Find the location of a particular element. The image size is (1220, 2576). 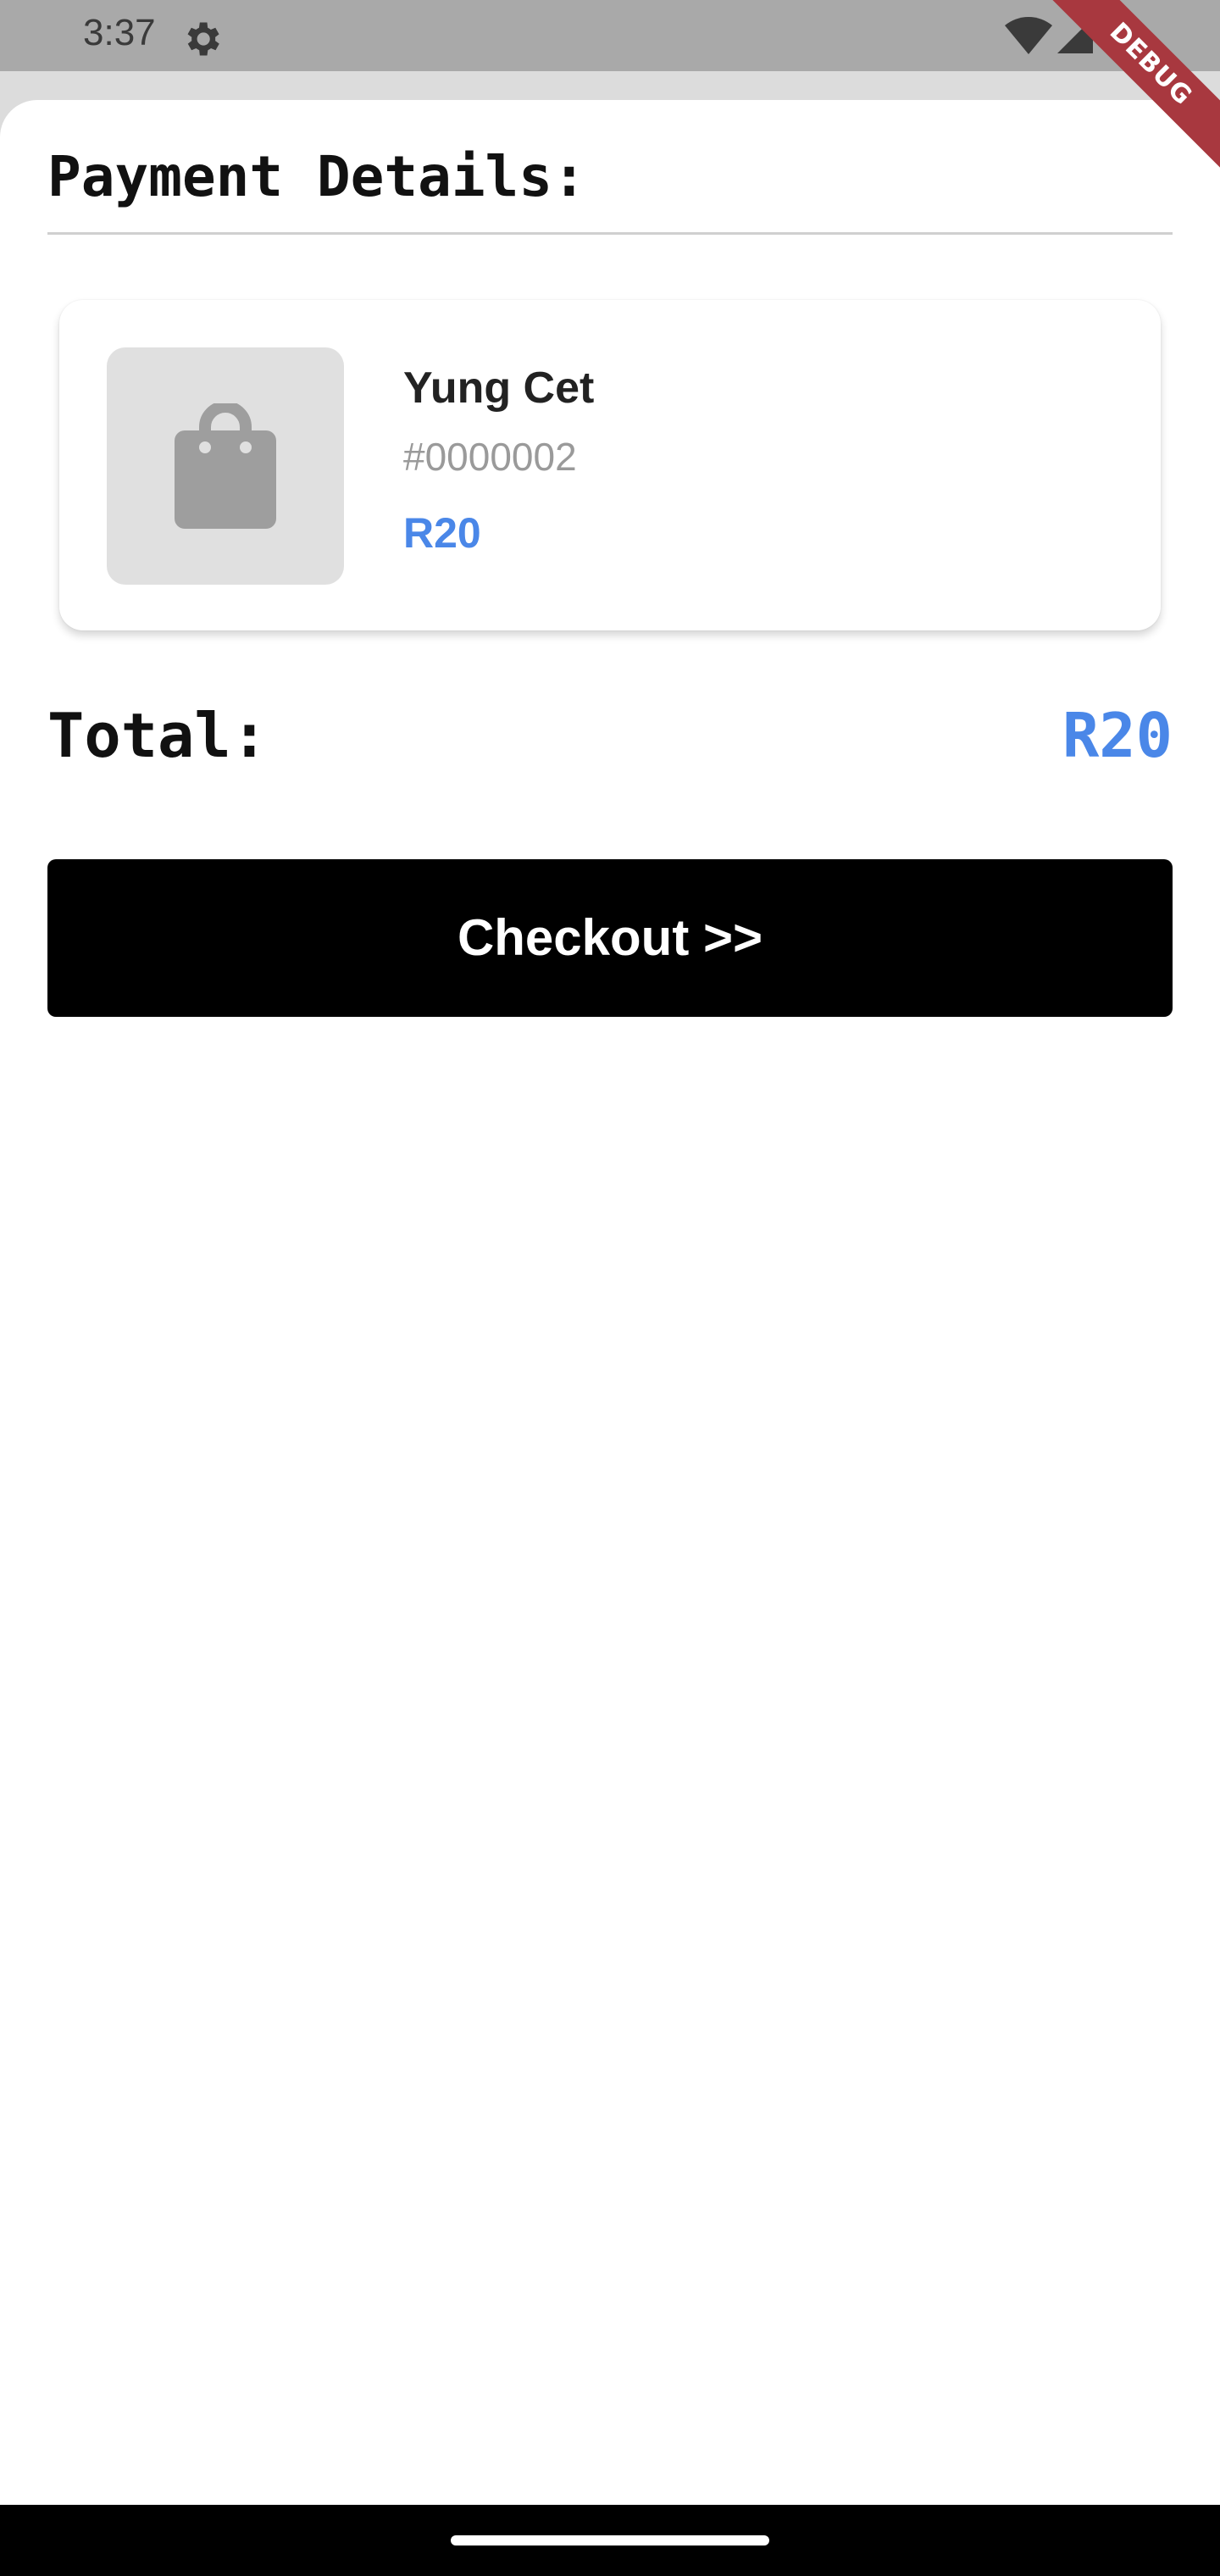

item-name: Yung Cet is located at coordinates (499, 388).